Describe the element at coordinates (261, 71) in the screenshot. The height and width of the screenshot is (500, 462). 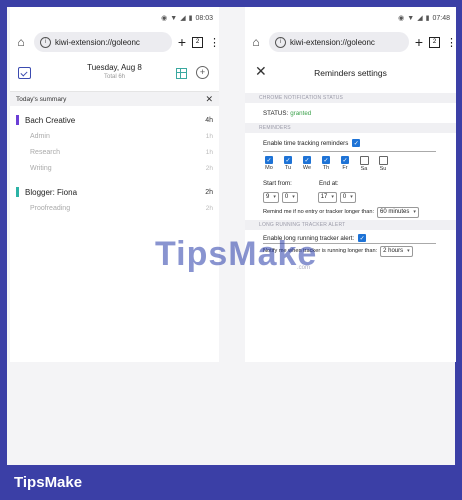
I see `close-icon: ✕` at that location.